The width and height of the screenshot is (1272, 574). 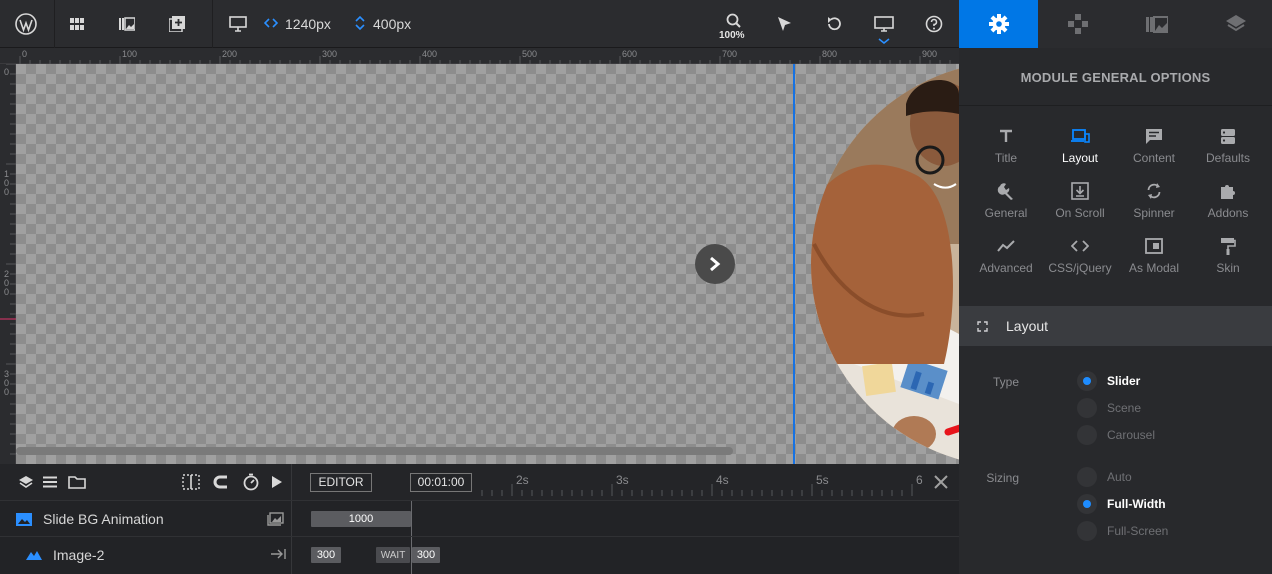 I want to click on ruler-label: 300, so click(x=330, y=54).